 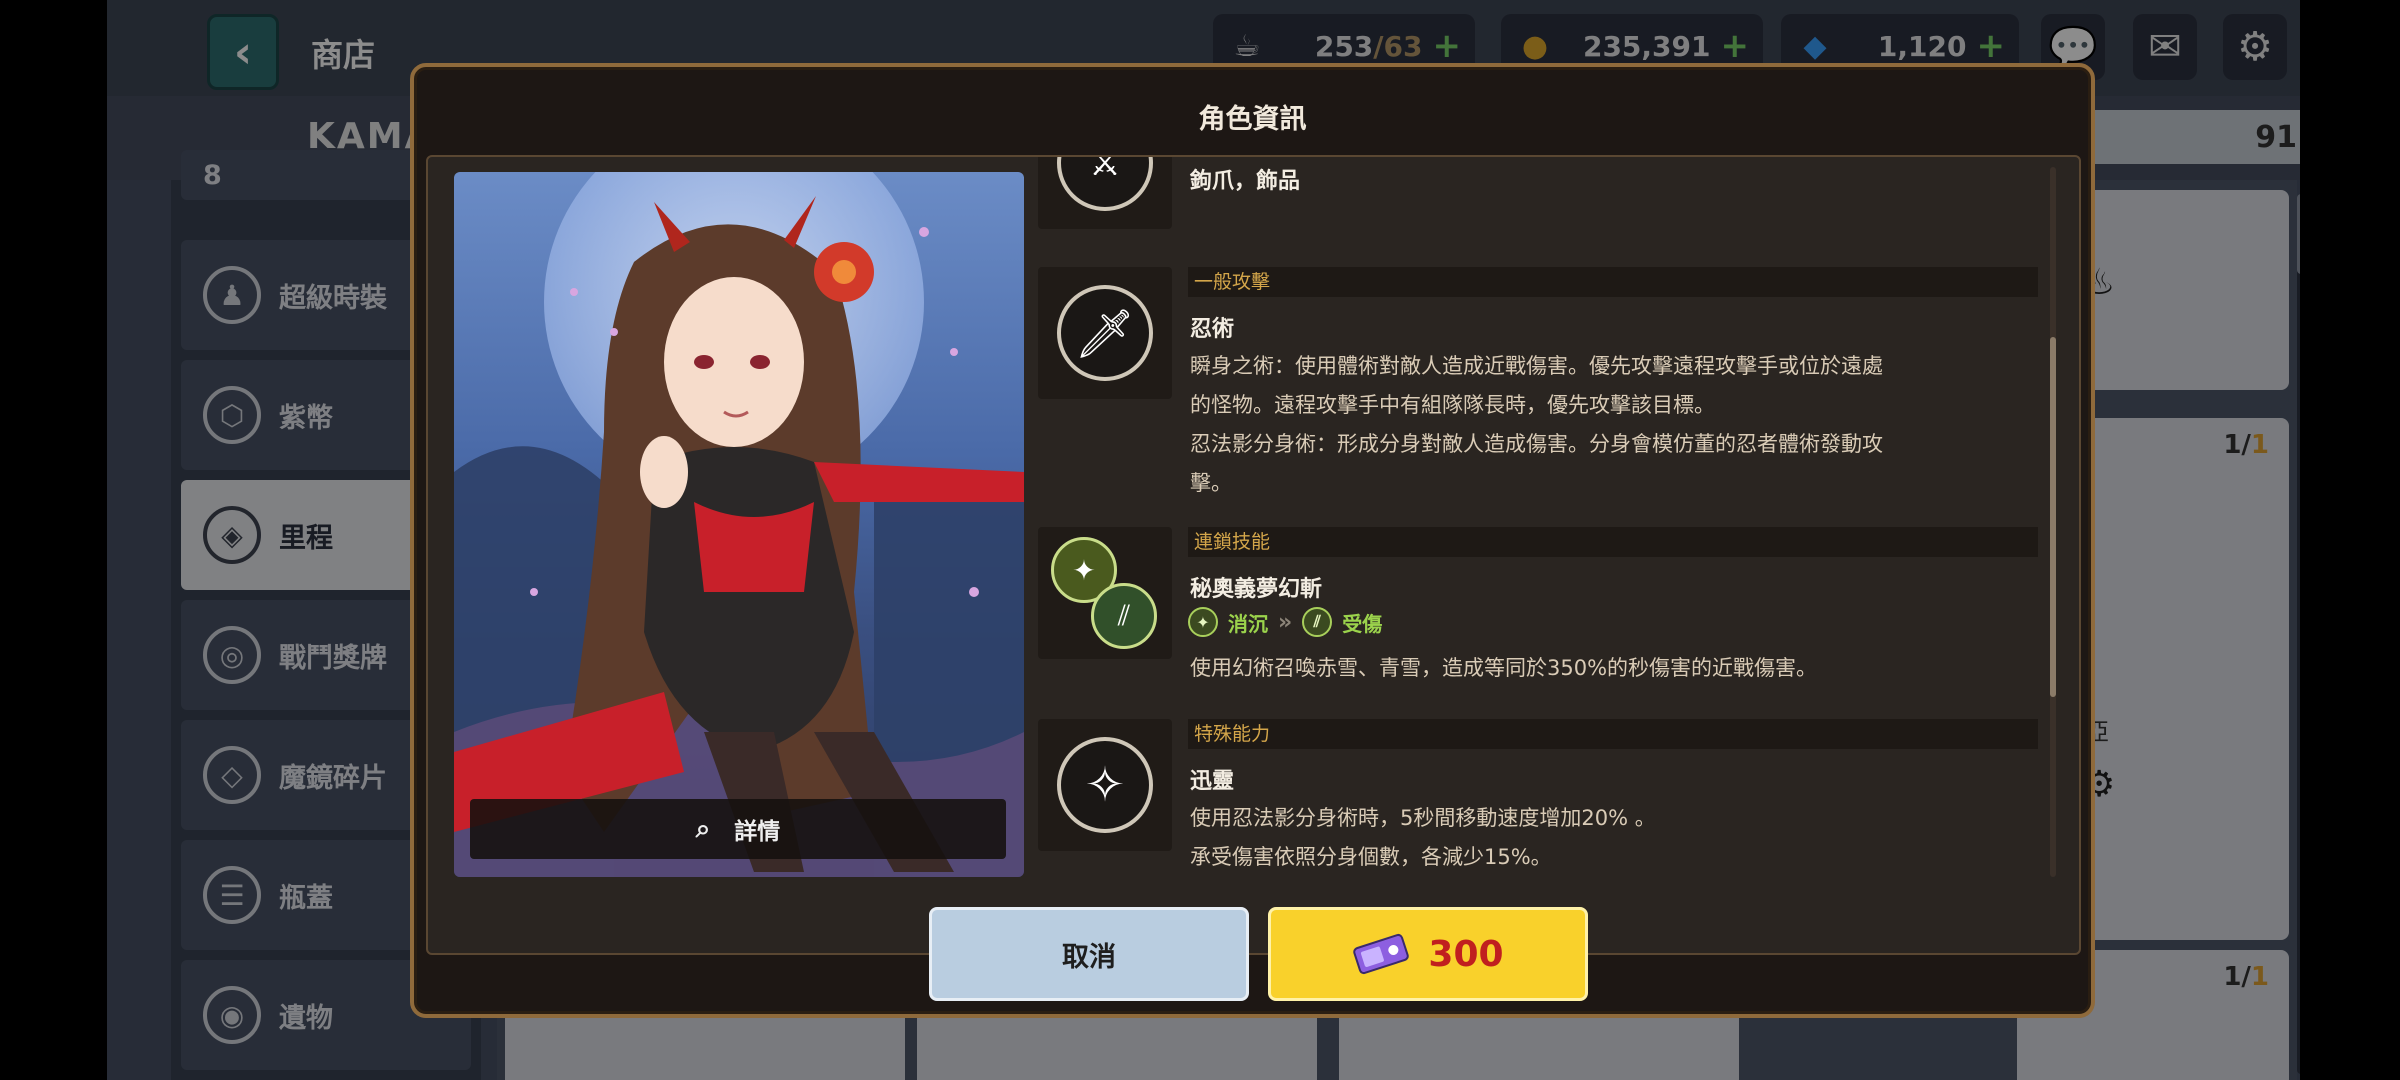 I want to click on mileage-ticket-icon, so click(x=1381, y=954).